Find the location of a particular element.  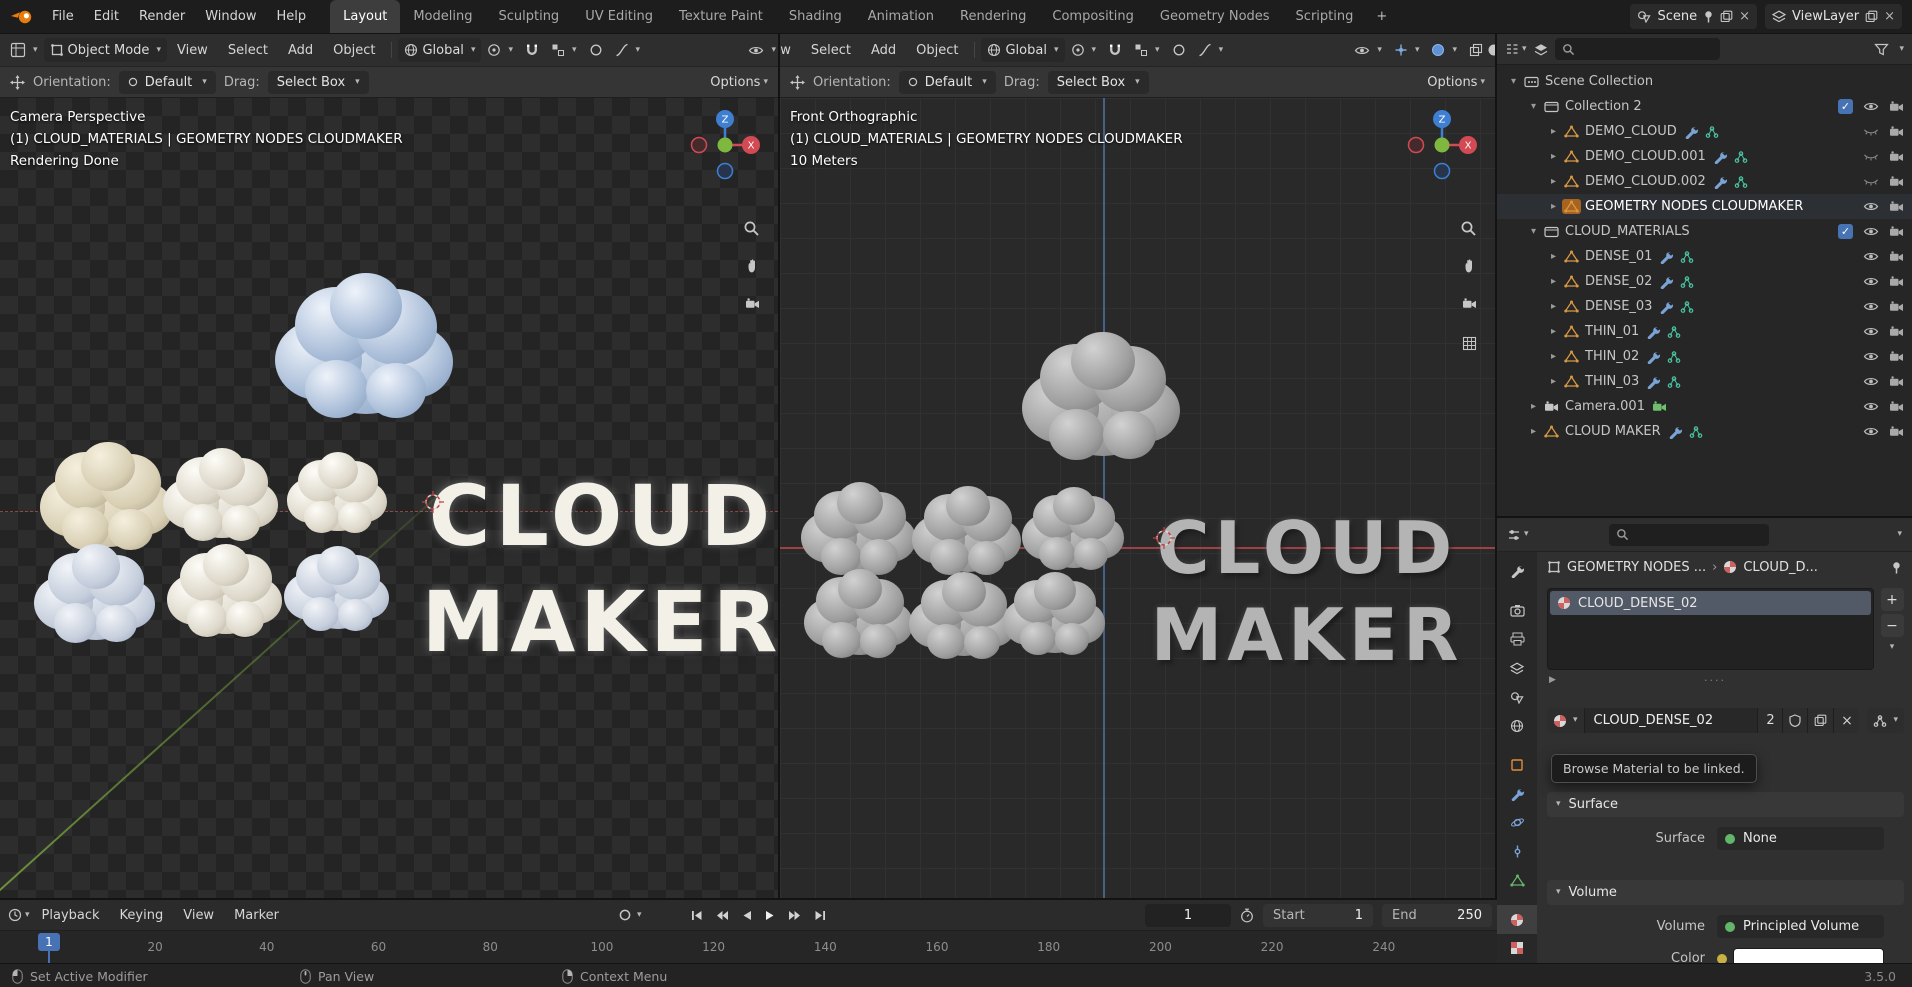

surface-panel-header: ▾ Surface is located at coordinates (1725, 804).